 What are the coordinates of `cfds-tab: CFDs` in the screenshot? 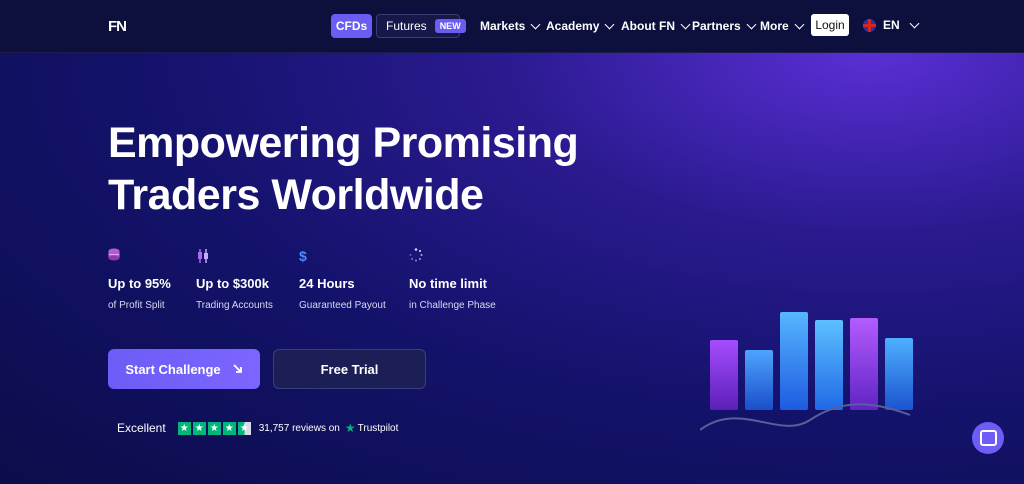 It's located at (351, 26).